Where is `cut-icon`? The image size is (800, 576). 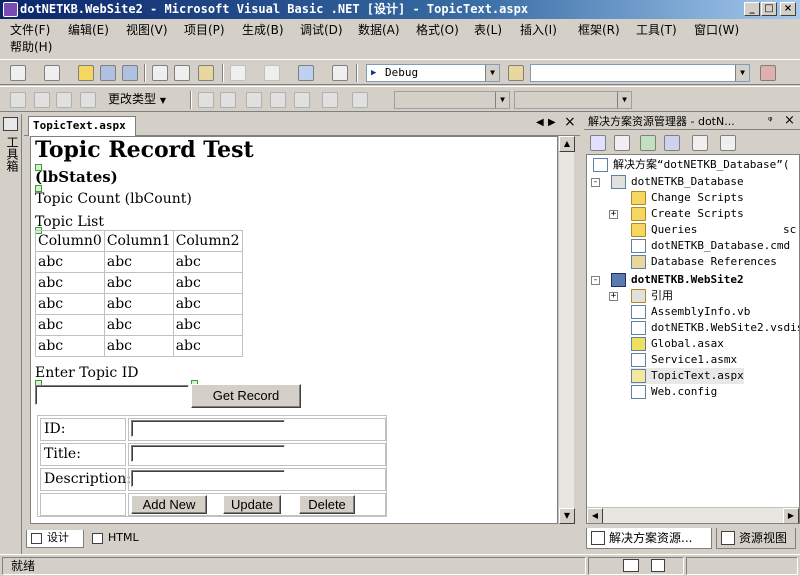
cut-icon is located at coordinates (160, 73).